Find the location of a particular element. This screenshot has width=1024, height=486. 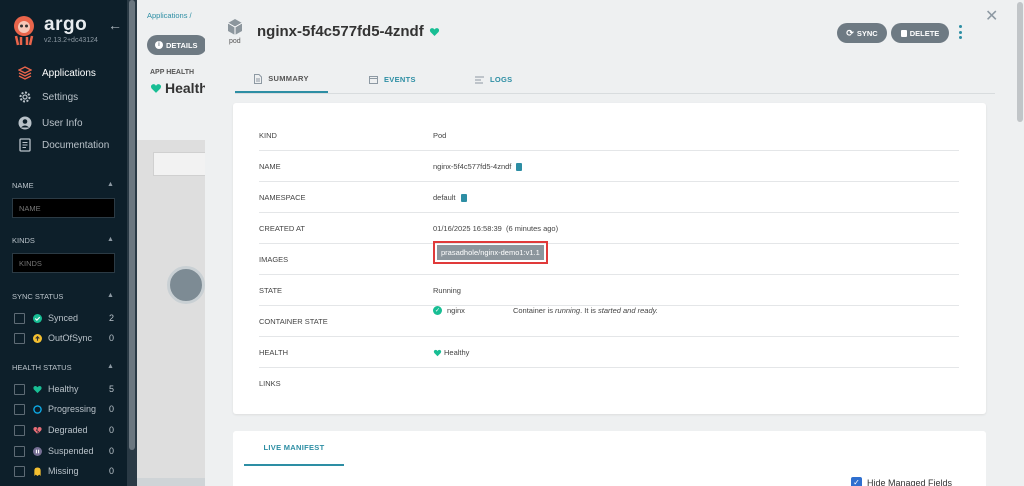

tab-summary: SUMMARY is located at coordinates (281, 79).